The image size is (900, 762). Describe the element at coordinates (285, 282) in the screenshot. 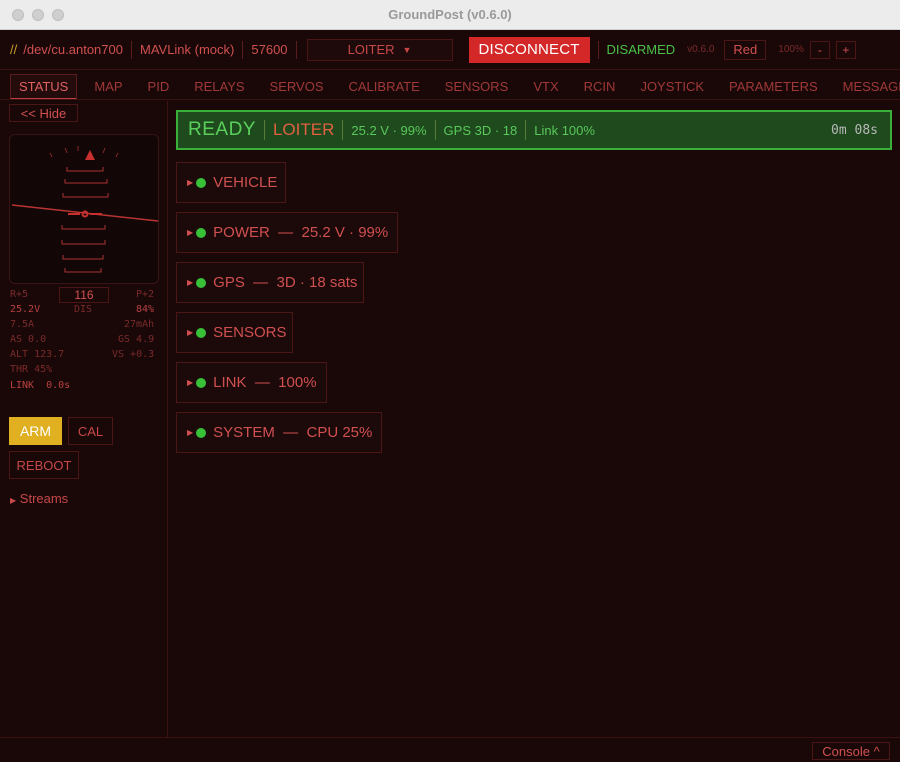

I see `panel-label: GPS — 3D · 18 sats` at that location.